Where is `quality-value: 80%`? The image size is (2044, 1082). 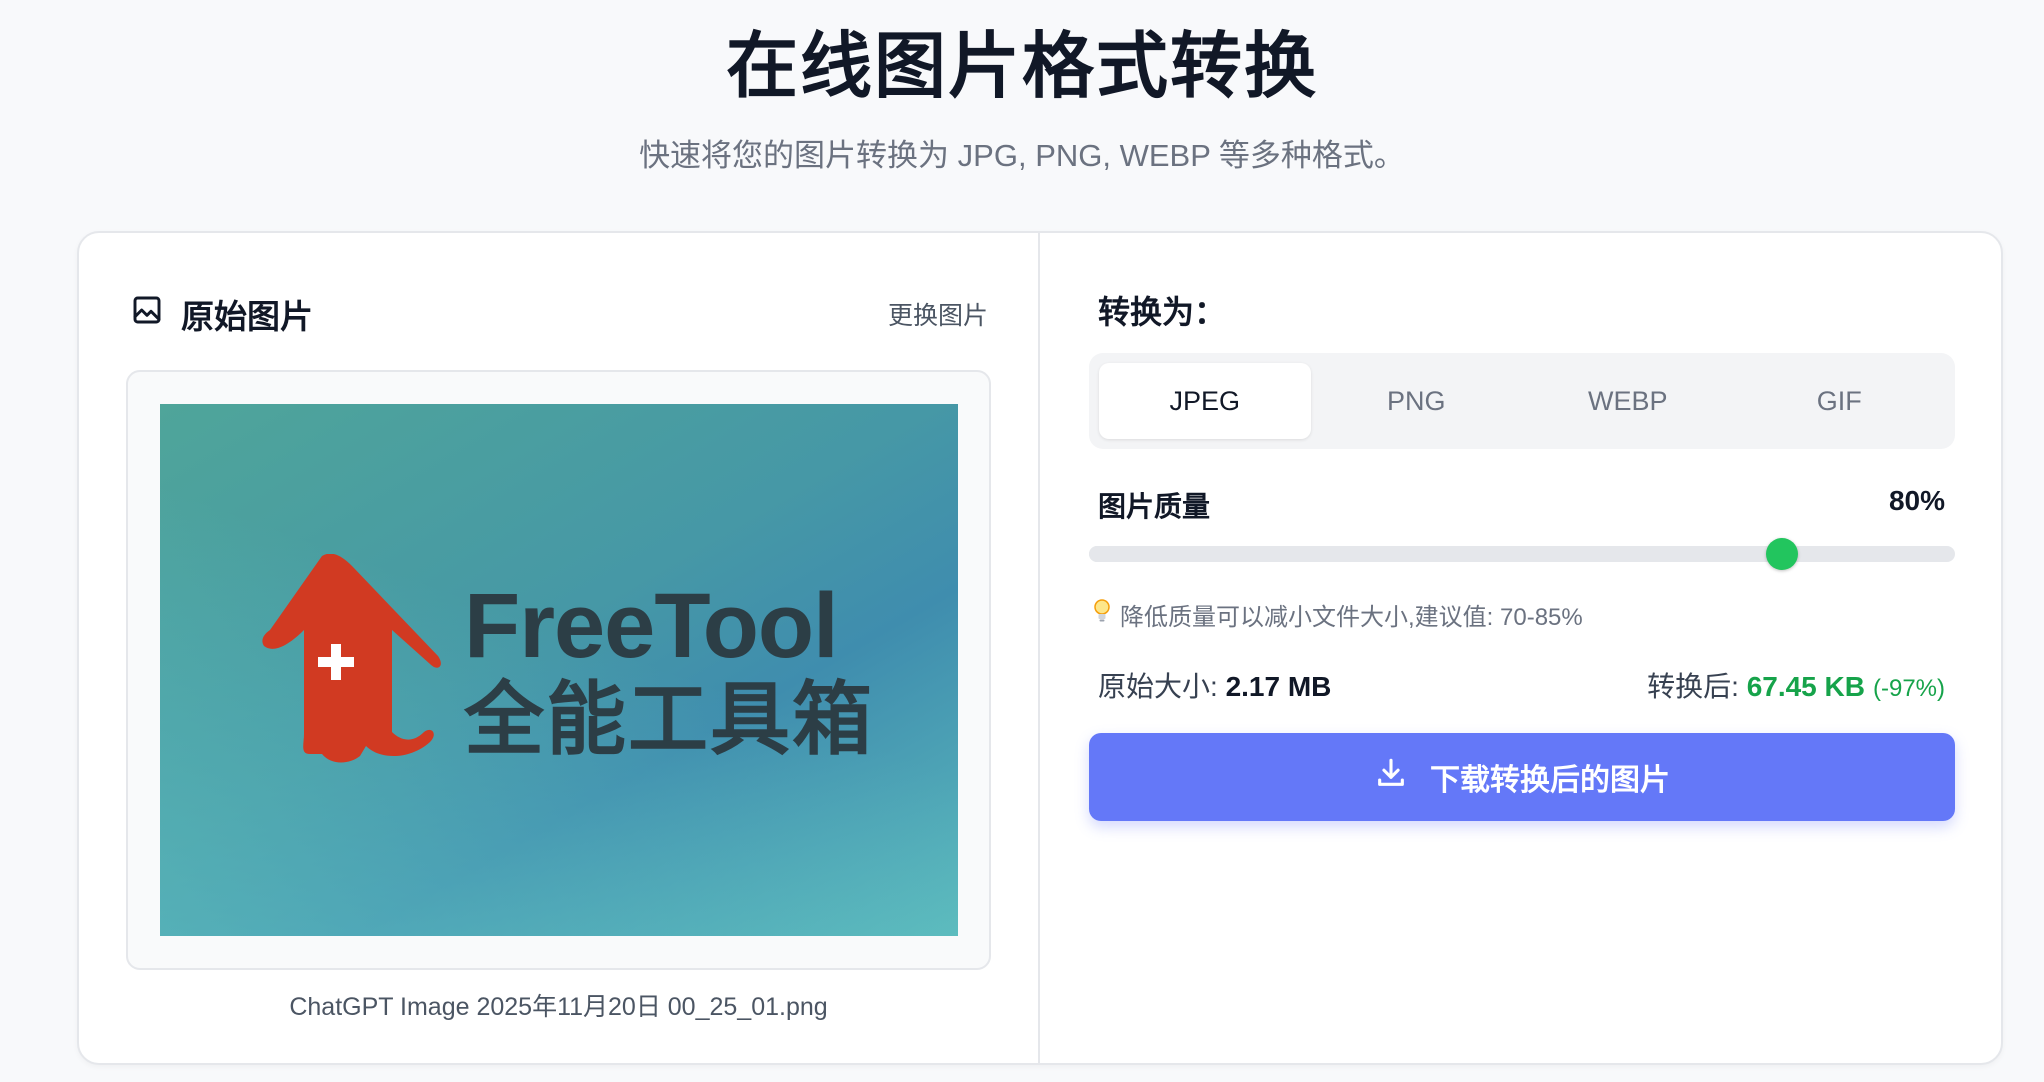
quality-value: 80% is located at coordinates (1916, 500).